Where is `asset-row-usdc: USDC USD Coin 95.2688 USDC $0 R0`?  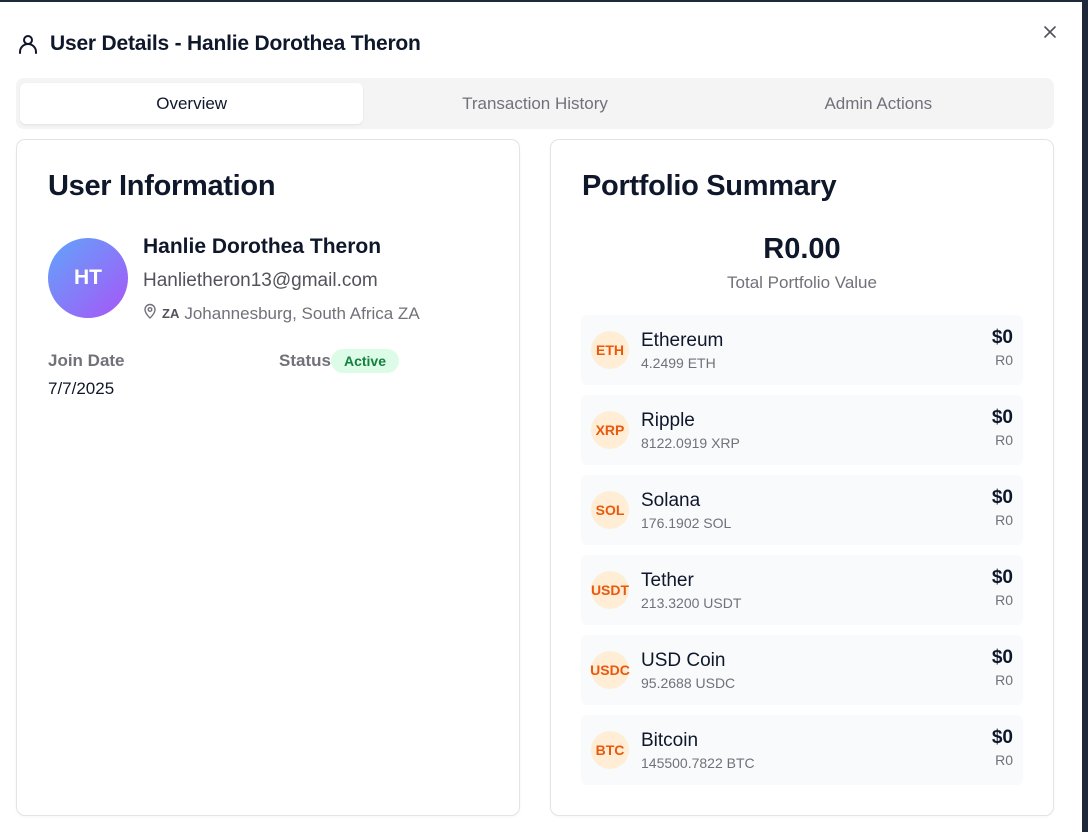 asset-row-usdc: USDC USD Coin 95.2688 USDC $0 R0 is located at coordinates (802, 670).